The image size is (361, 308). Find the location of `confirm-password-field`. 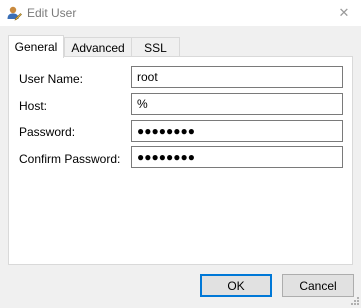

confirm-password-field is located at coordinates (237, 157).